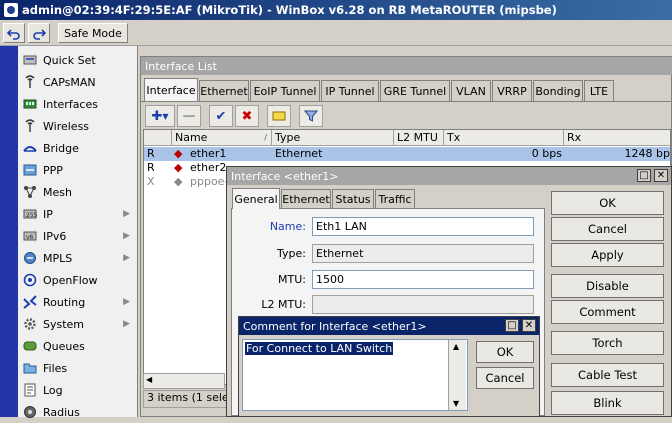 This screenshot has height=423, width=672. Describe the element at coordinates (78, 60) in the screenshot. I see `sidebar-item-quick-set: Quick Set` at that location.